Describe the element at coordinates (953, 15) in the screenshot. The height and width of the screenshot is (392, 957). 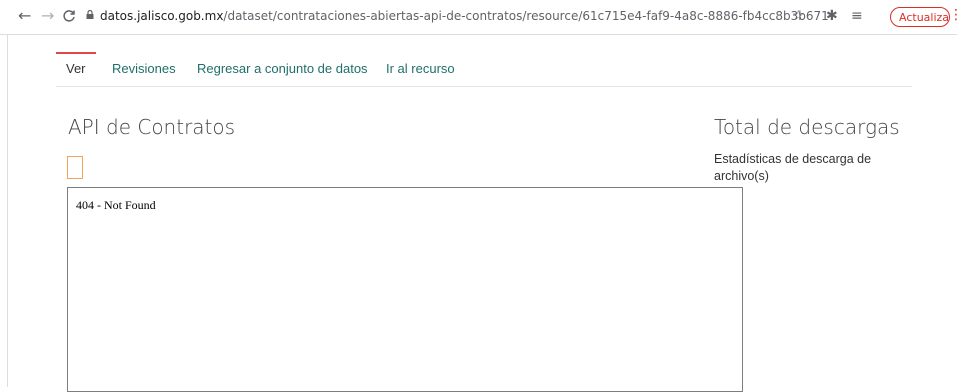
I see `menu-icon: ⋮` at that location.